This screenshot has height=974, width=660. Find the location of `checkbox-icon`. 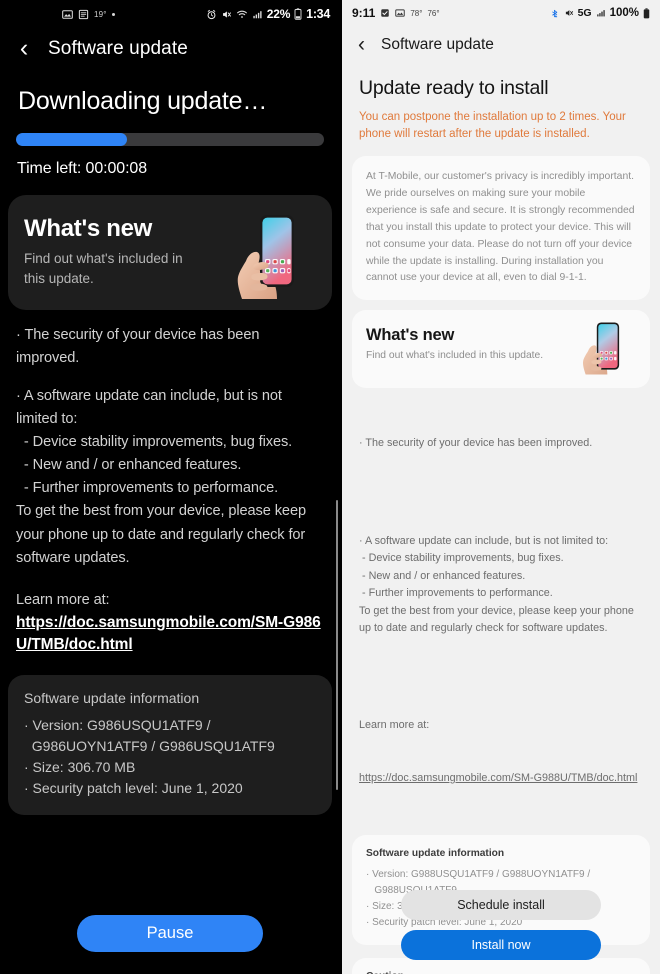

checkbox-icon is located at coordinates (385, 13).